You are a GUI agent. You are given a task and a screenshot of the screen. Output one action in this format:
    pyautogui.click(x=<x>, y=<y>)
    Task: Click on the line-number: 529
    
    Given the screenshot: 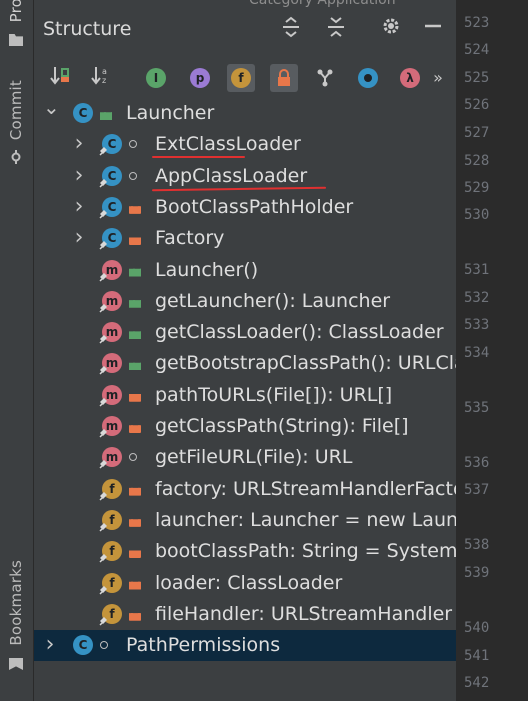 What is the action you would take?
    pyautogui.click(x=477, y=188)
    